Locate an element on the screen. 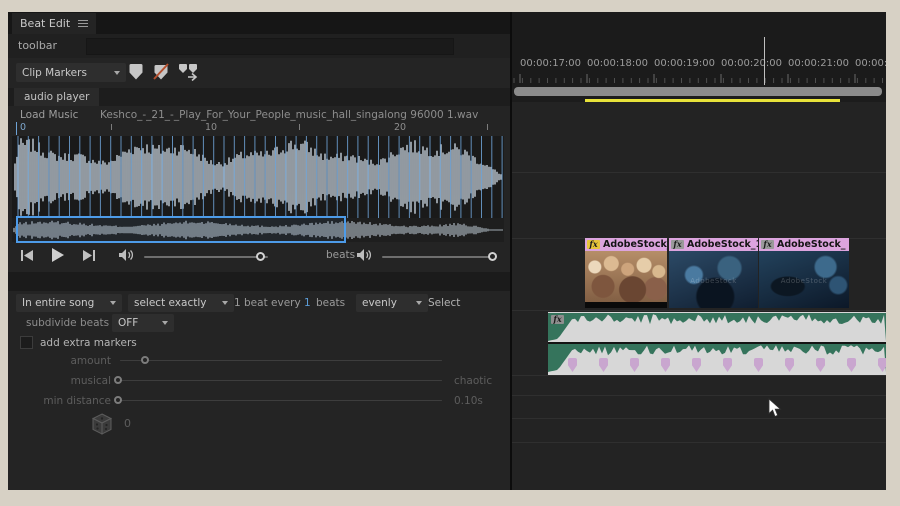 This screenshot has height=506, width=900. timecode-label: 00:00:20:00 is located at coordinates (752, 63).